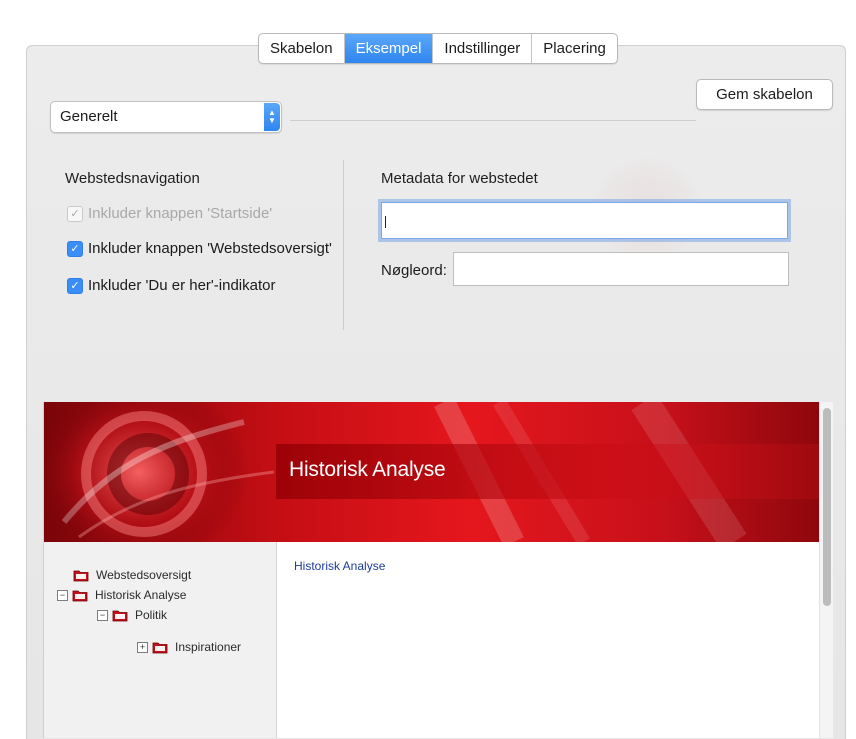 The image size is (856, 739). What do you see at coordinates (764, 94) in the screenshot?
I see `save-template-button: Gem skabelon` at bounding box center [764, 94].